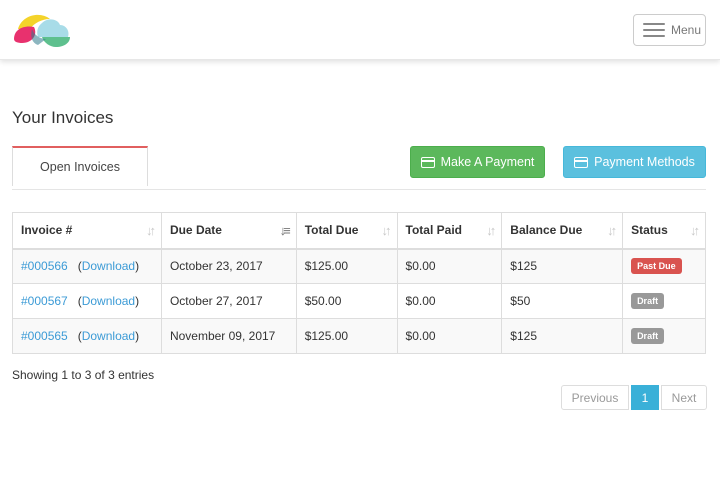 The width and height of the screenshot is (720, 481). What do you see at coordinates (44, 336) in the screenshot?
I see `invoice-link: #000565` at bounding box center [44, 336].